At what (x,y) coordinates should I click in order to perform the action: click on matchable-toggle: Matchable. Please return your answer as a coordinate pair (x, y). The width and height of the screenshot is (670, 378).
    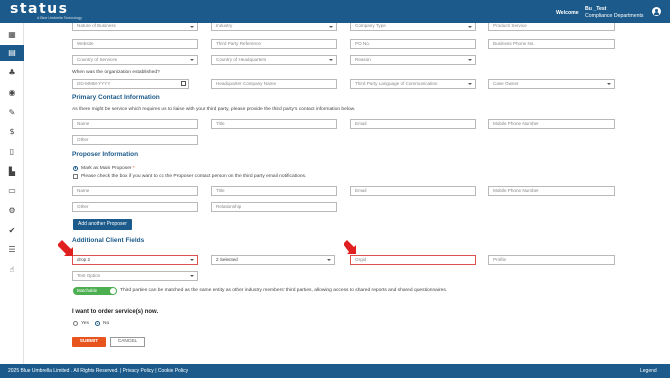
    Looking at the image, I should click on (95, 291).